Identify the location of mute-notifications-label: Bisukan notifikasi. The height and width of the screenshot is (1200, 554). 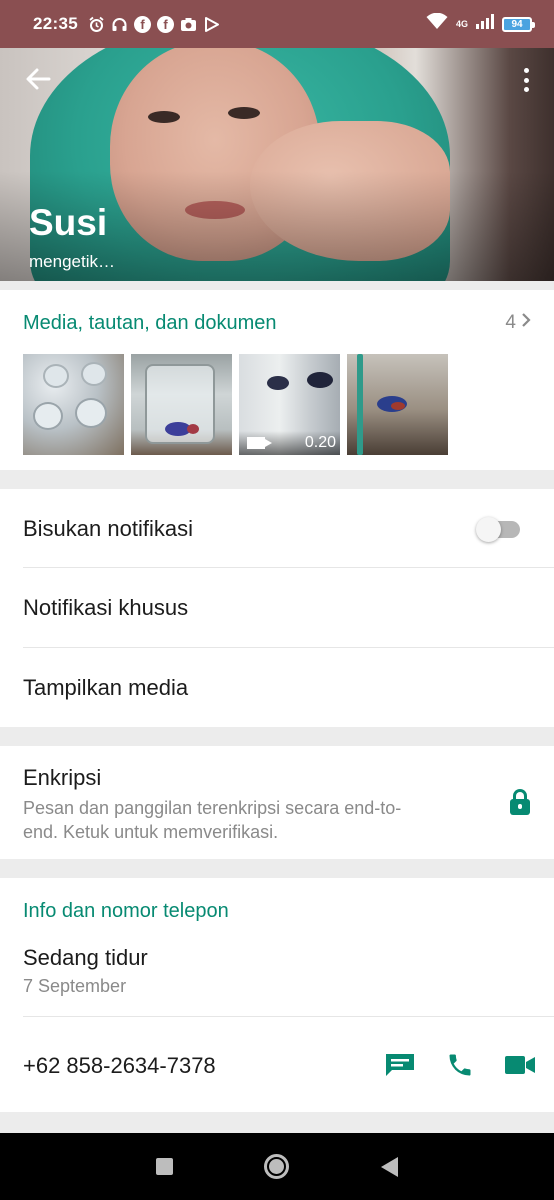
(108, 528).